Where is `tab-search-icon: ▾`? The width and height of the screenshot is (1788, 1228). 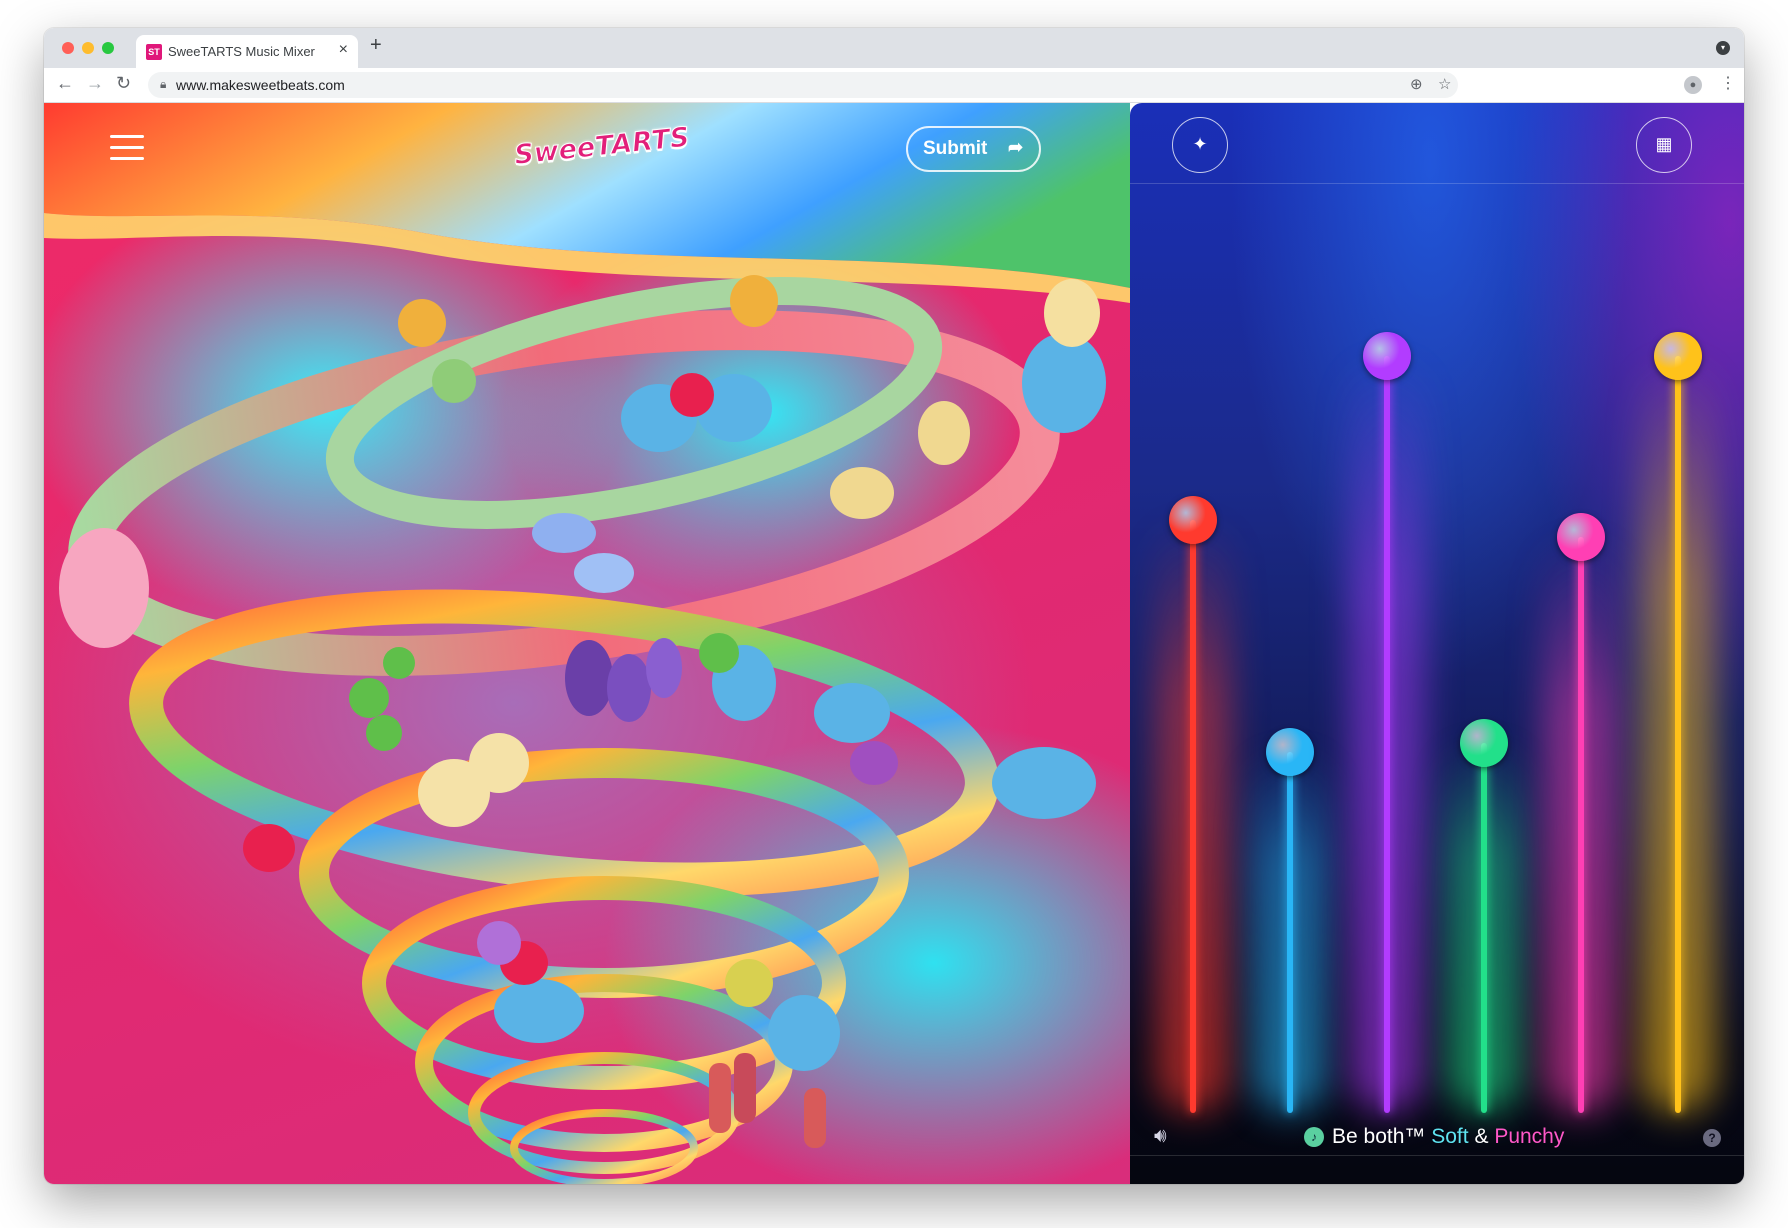
tab-search-icon: ▾ is located at coordinates (1723, 48).